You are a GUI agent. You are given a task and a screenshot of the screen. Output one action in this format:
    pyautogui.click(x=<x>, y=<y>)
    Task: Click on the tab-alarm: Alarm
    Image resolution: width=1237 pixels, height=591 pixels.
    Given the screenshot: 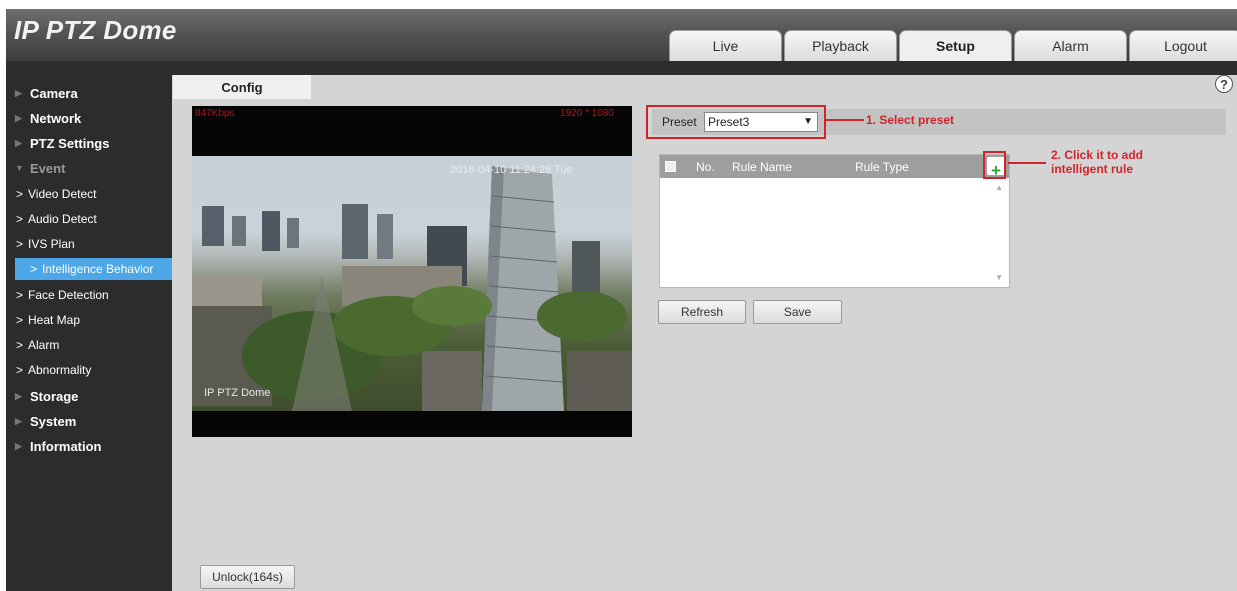 What is the action you would take?
    pyautogui.click(x=1070, y=45)
    